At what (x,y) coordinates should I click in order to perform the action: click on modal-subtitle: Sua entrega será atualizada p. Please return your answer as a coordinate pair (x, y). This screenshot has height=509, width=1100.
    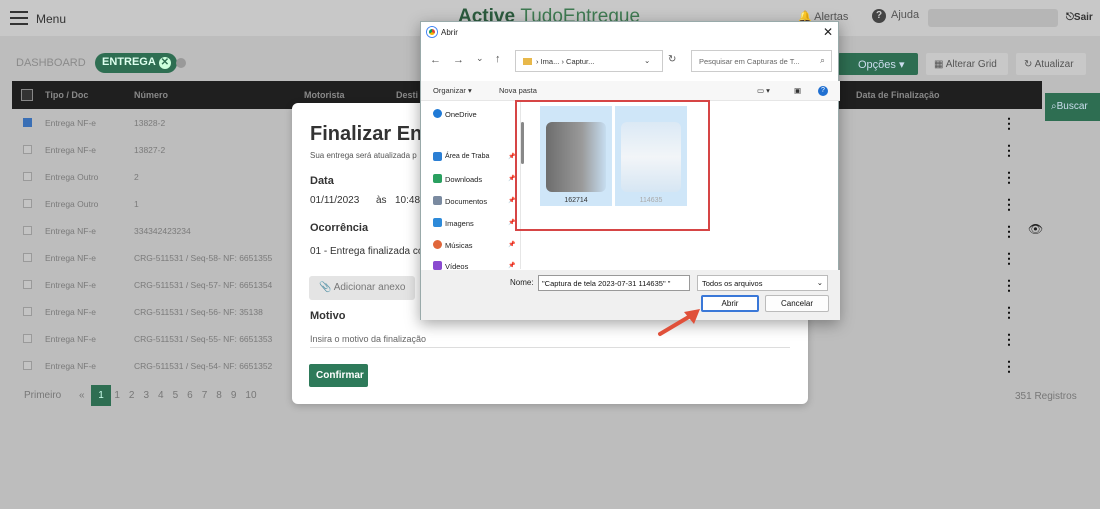
    Looking at the image, I should click on (363, 155).